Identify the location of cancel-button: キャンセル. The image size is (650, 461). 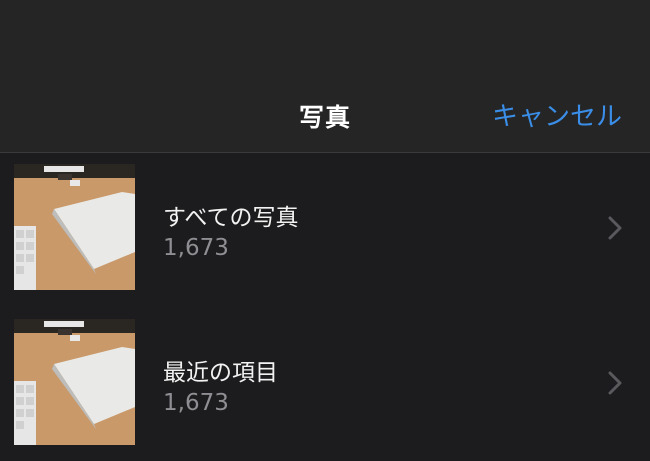
(557, 114).